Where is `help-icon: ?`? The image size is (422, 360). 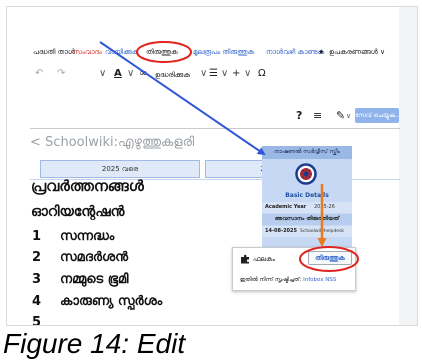 help-icon: ? is located at coordinates (299, 116).